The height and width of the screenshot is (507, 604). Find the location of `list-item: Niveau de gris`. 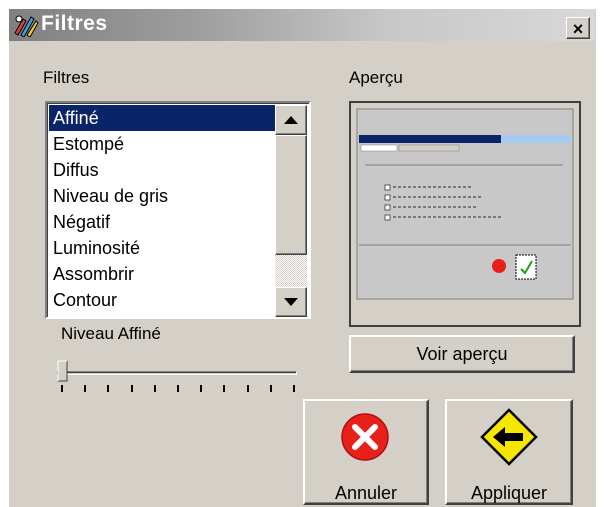

list-item: Niveau de gris is located at coordinates (165, 196).